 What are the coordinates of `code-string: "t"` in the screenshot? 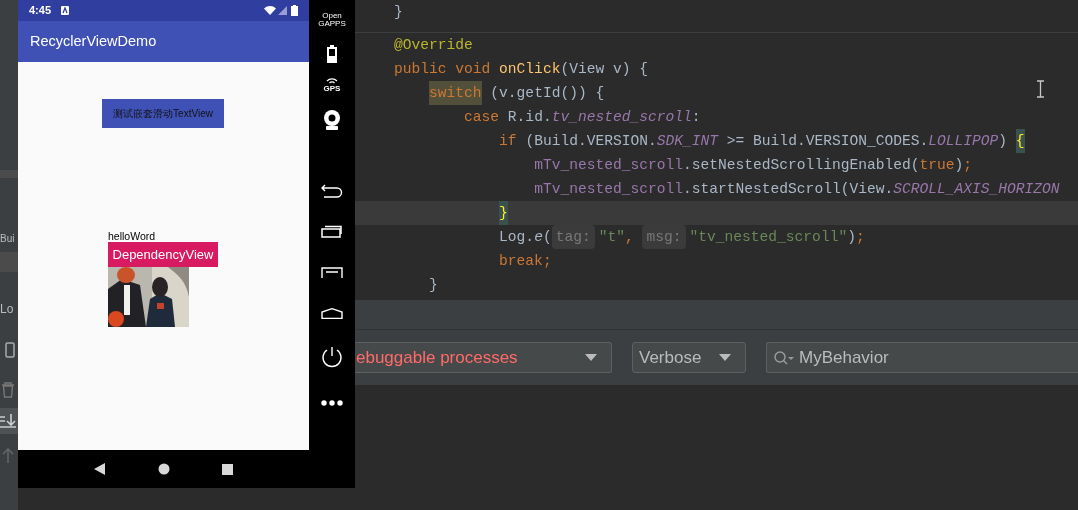 It's located at (611, 237).